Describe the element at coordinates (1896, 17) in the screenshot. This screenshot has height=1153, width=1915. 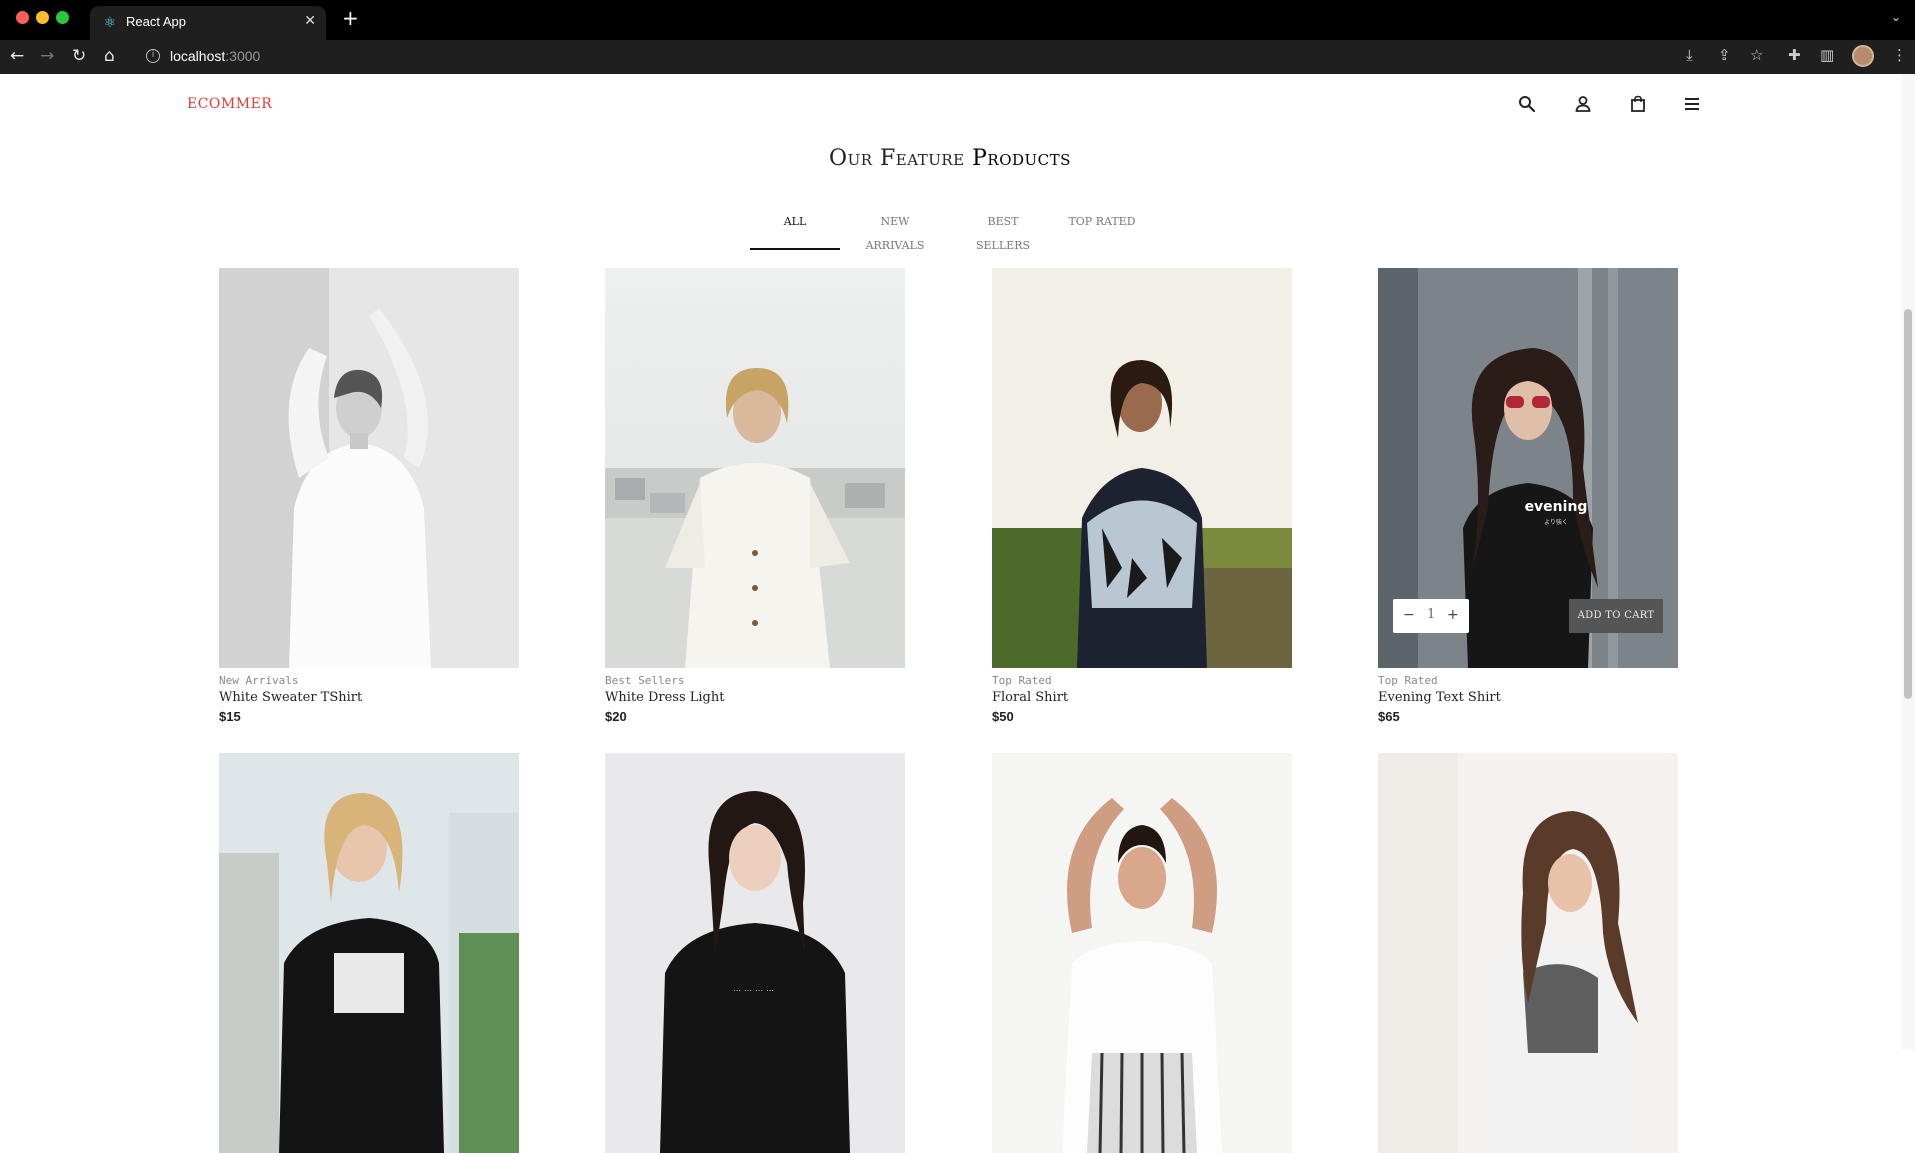
I see `tab-search-icon: ⌄` at that location.